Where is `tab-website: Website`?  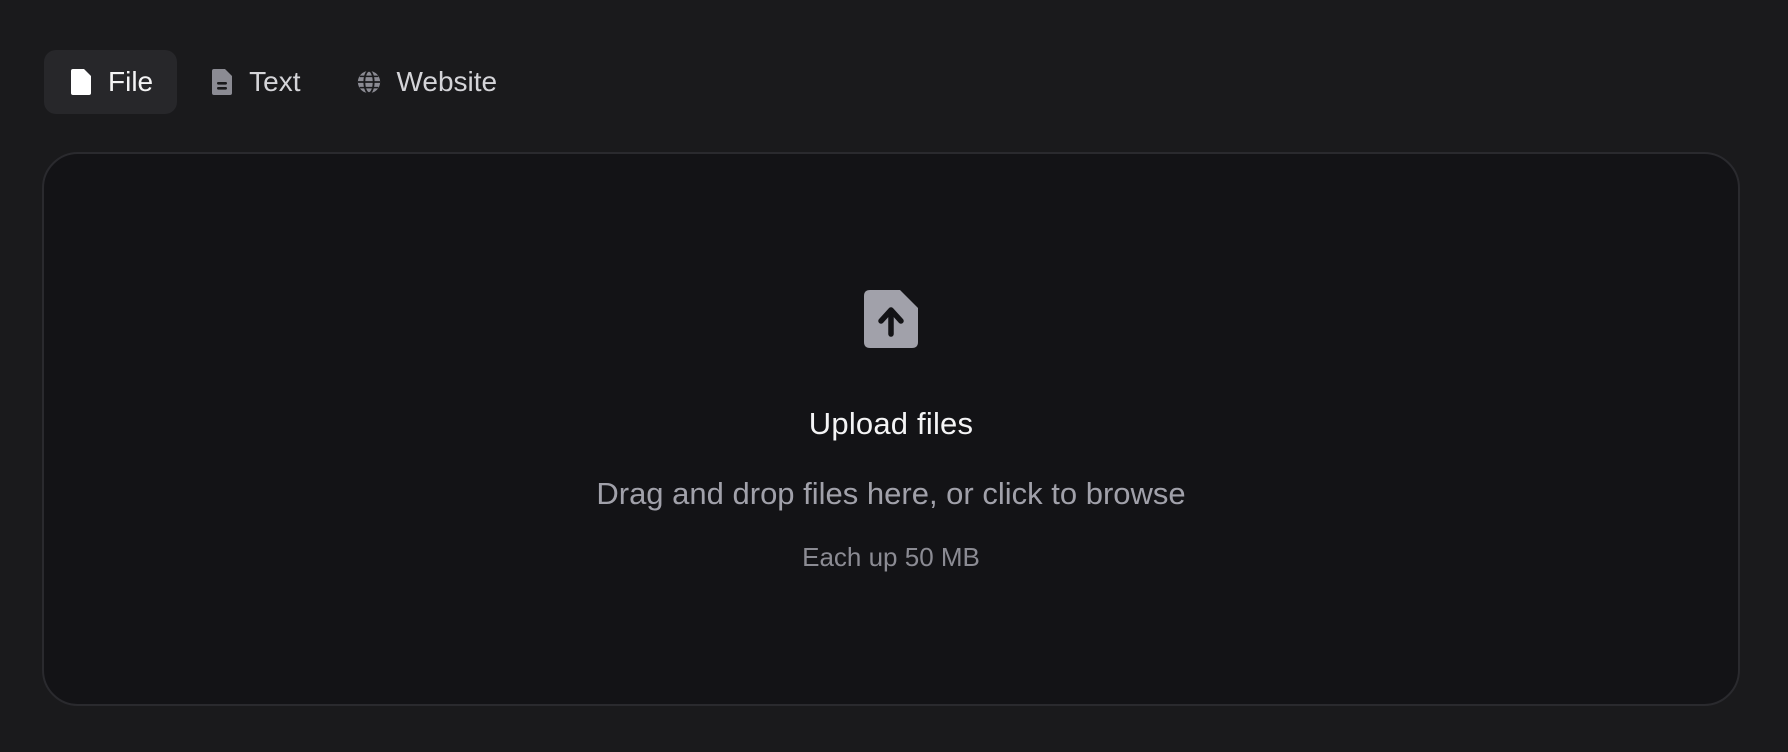 tab-website: Website is located at coordinates (426, 82).